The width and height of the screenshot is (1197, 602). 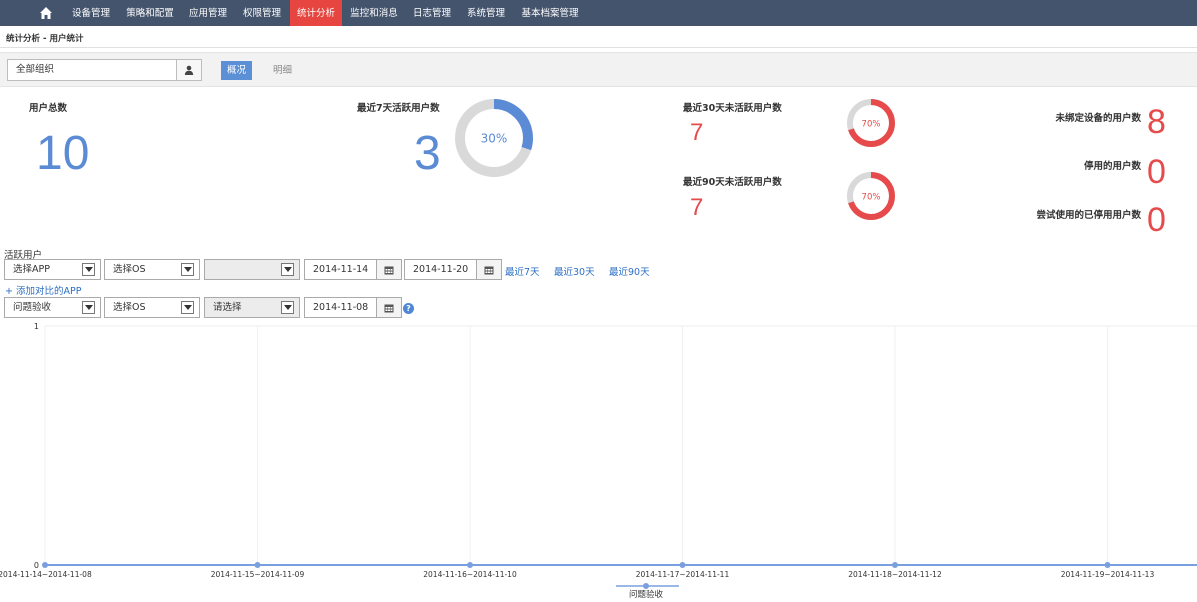 I want to click on select-third, so click(x=252, y=269).